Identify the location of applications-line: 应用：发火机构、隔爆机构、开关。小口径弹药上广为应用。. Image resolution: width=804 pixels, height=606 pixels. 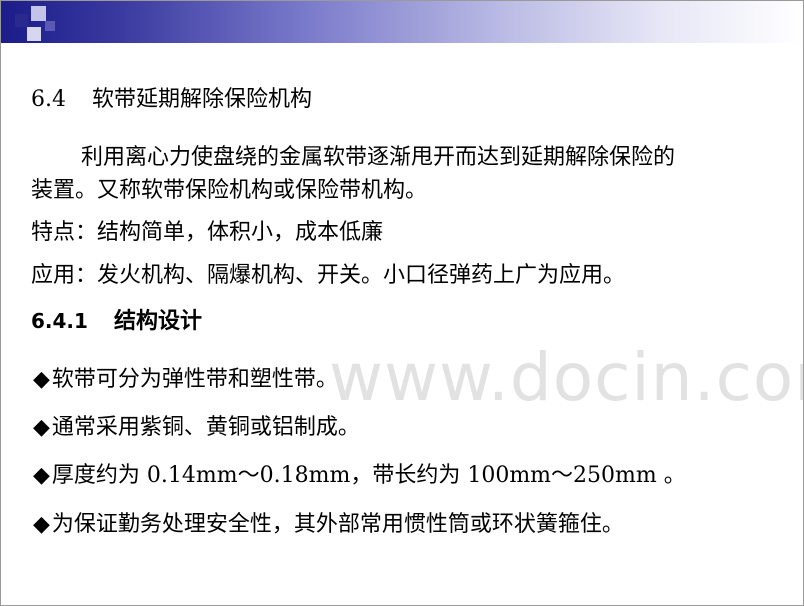
(328, 276).